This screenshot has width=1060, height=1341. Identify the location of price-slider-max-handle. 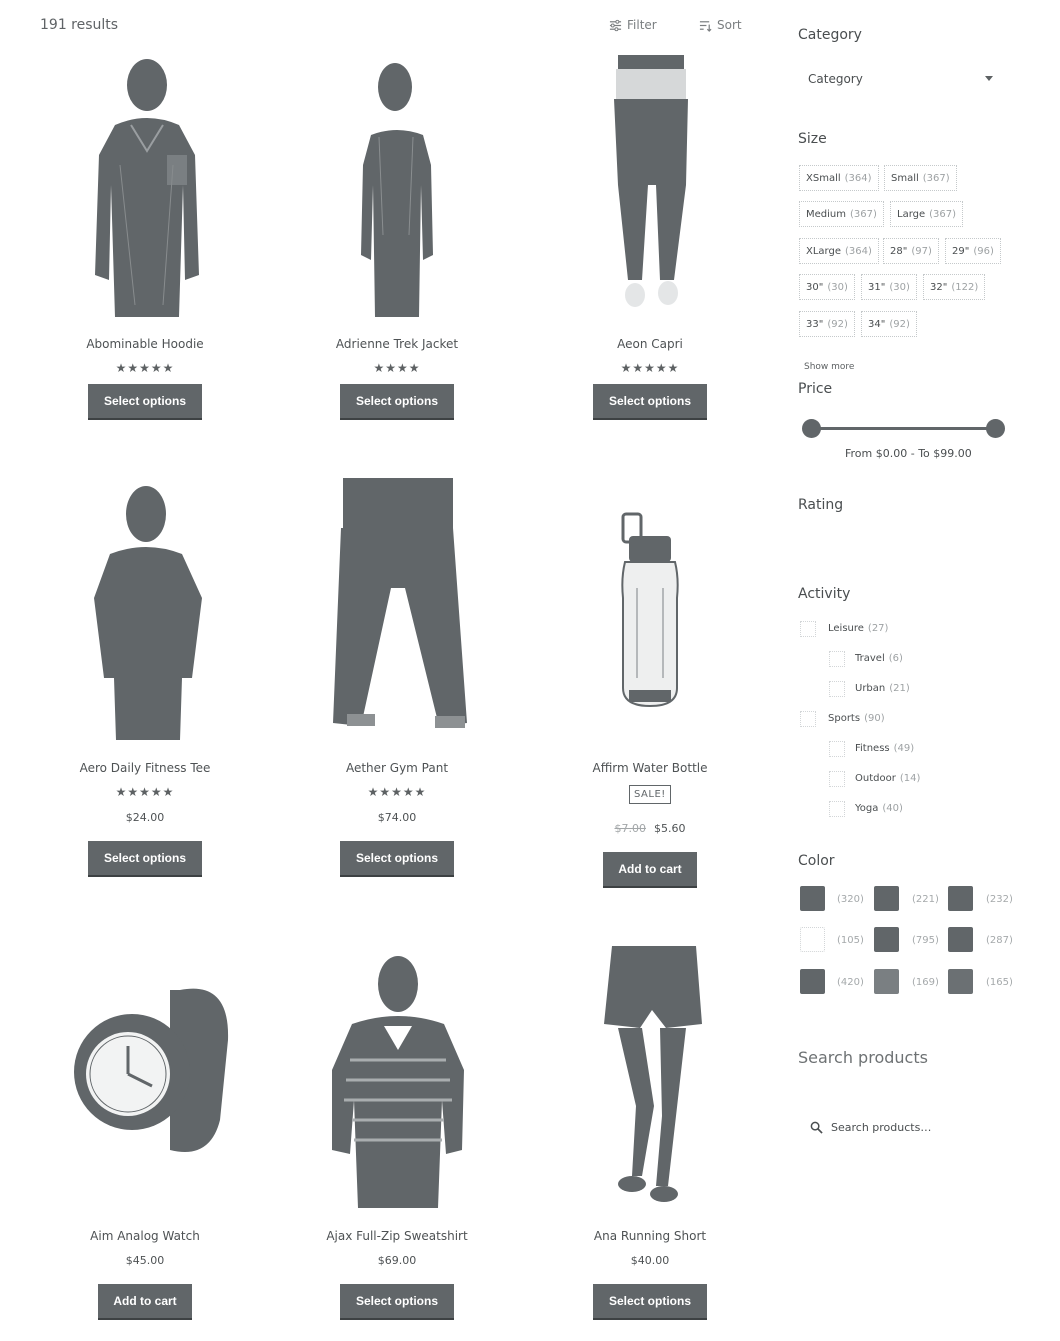
(995, 428).